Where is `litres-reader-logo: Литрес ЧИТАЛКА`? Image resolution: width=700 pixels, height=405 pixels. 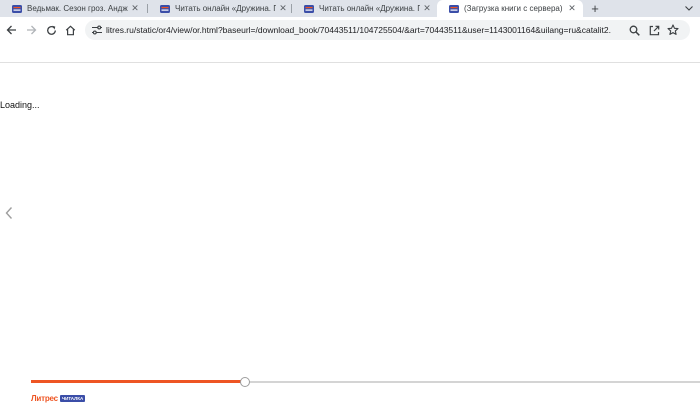 litres-reader-logo: Литрес ЧИТАЛКА is located at coordinates (58, 398).